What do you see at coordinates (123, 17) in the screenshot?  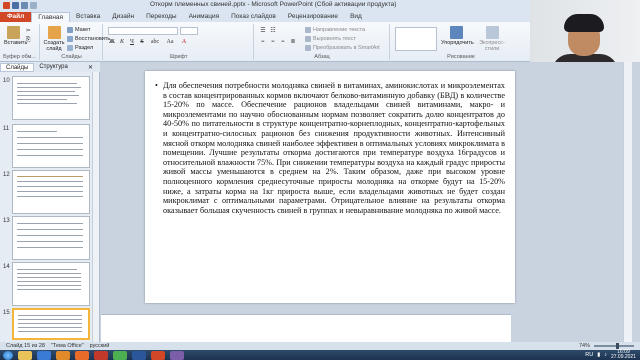 I see `tab-design: Дизайн` at bounding box center [123, 17].